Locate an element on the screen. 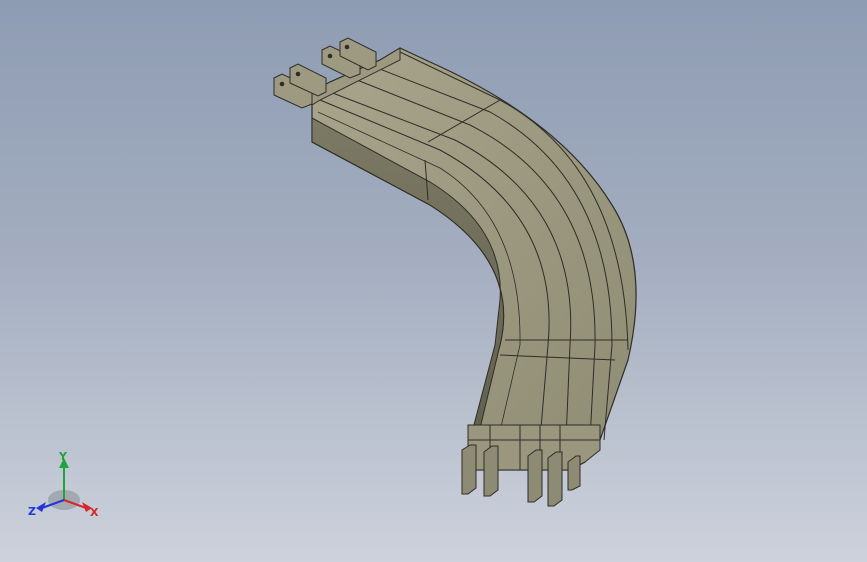  x-axis-label: X is located at coordinates (94, 512).